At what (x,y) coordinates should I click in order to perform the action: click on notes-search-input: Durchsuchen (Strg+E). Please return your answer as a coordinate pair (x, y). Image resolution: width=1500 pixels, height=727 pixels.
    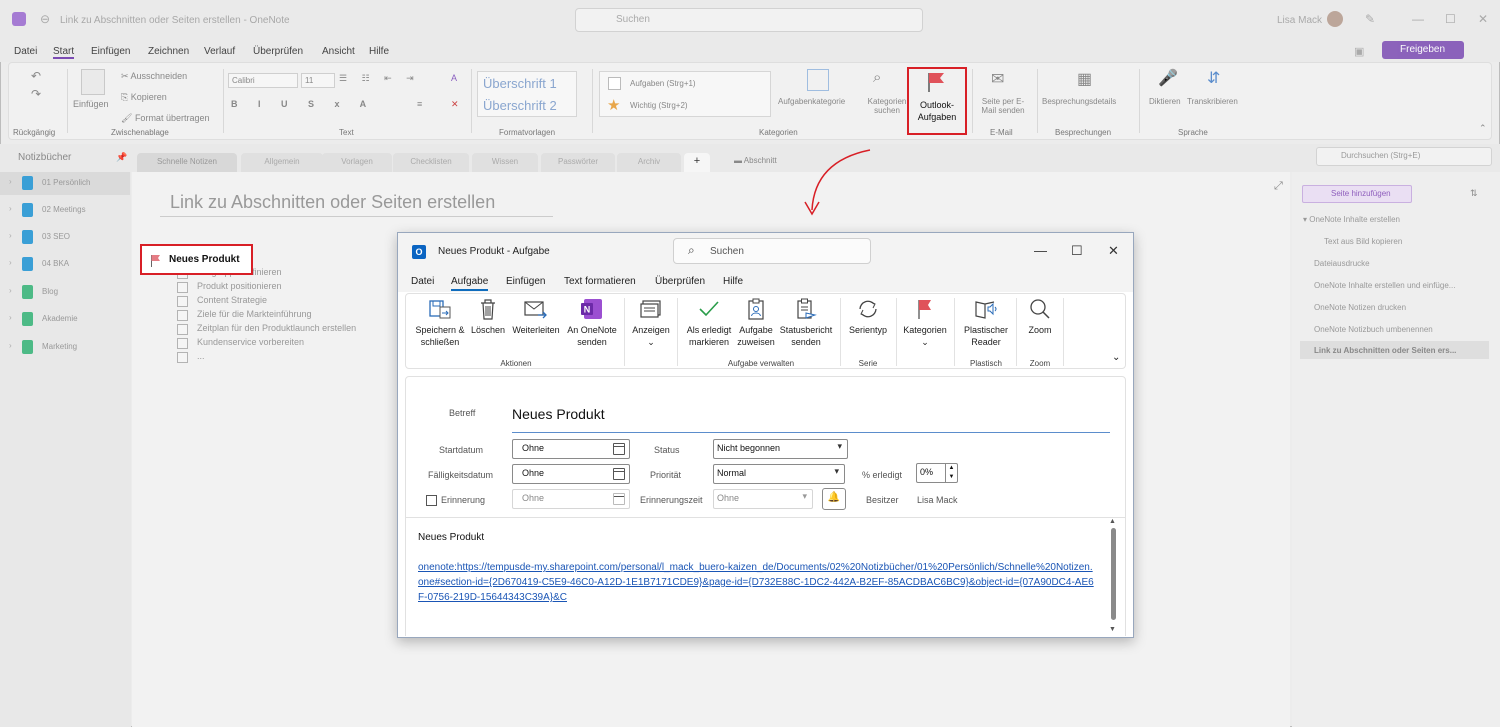
    Looking at the image, I should click on (1404, 156).